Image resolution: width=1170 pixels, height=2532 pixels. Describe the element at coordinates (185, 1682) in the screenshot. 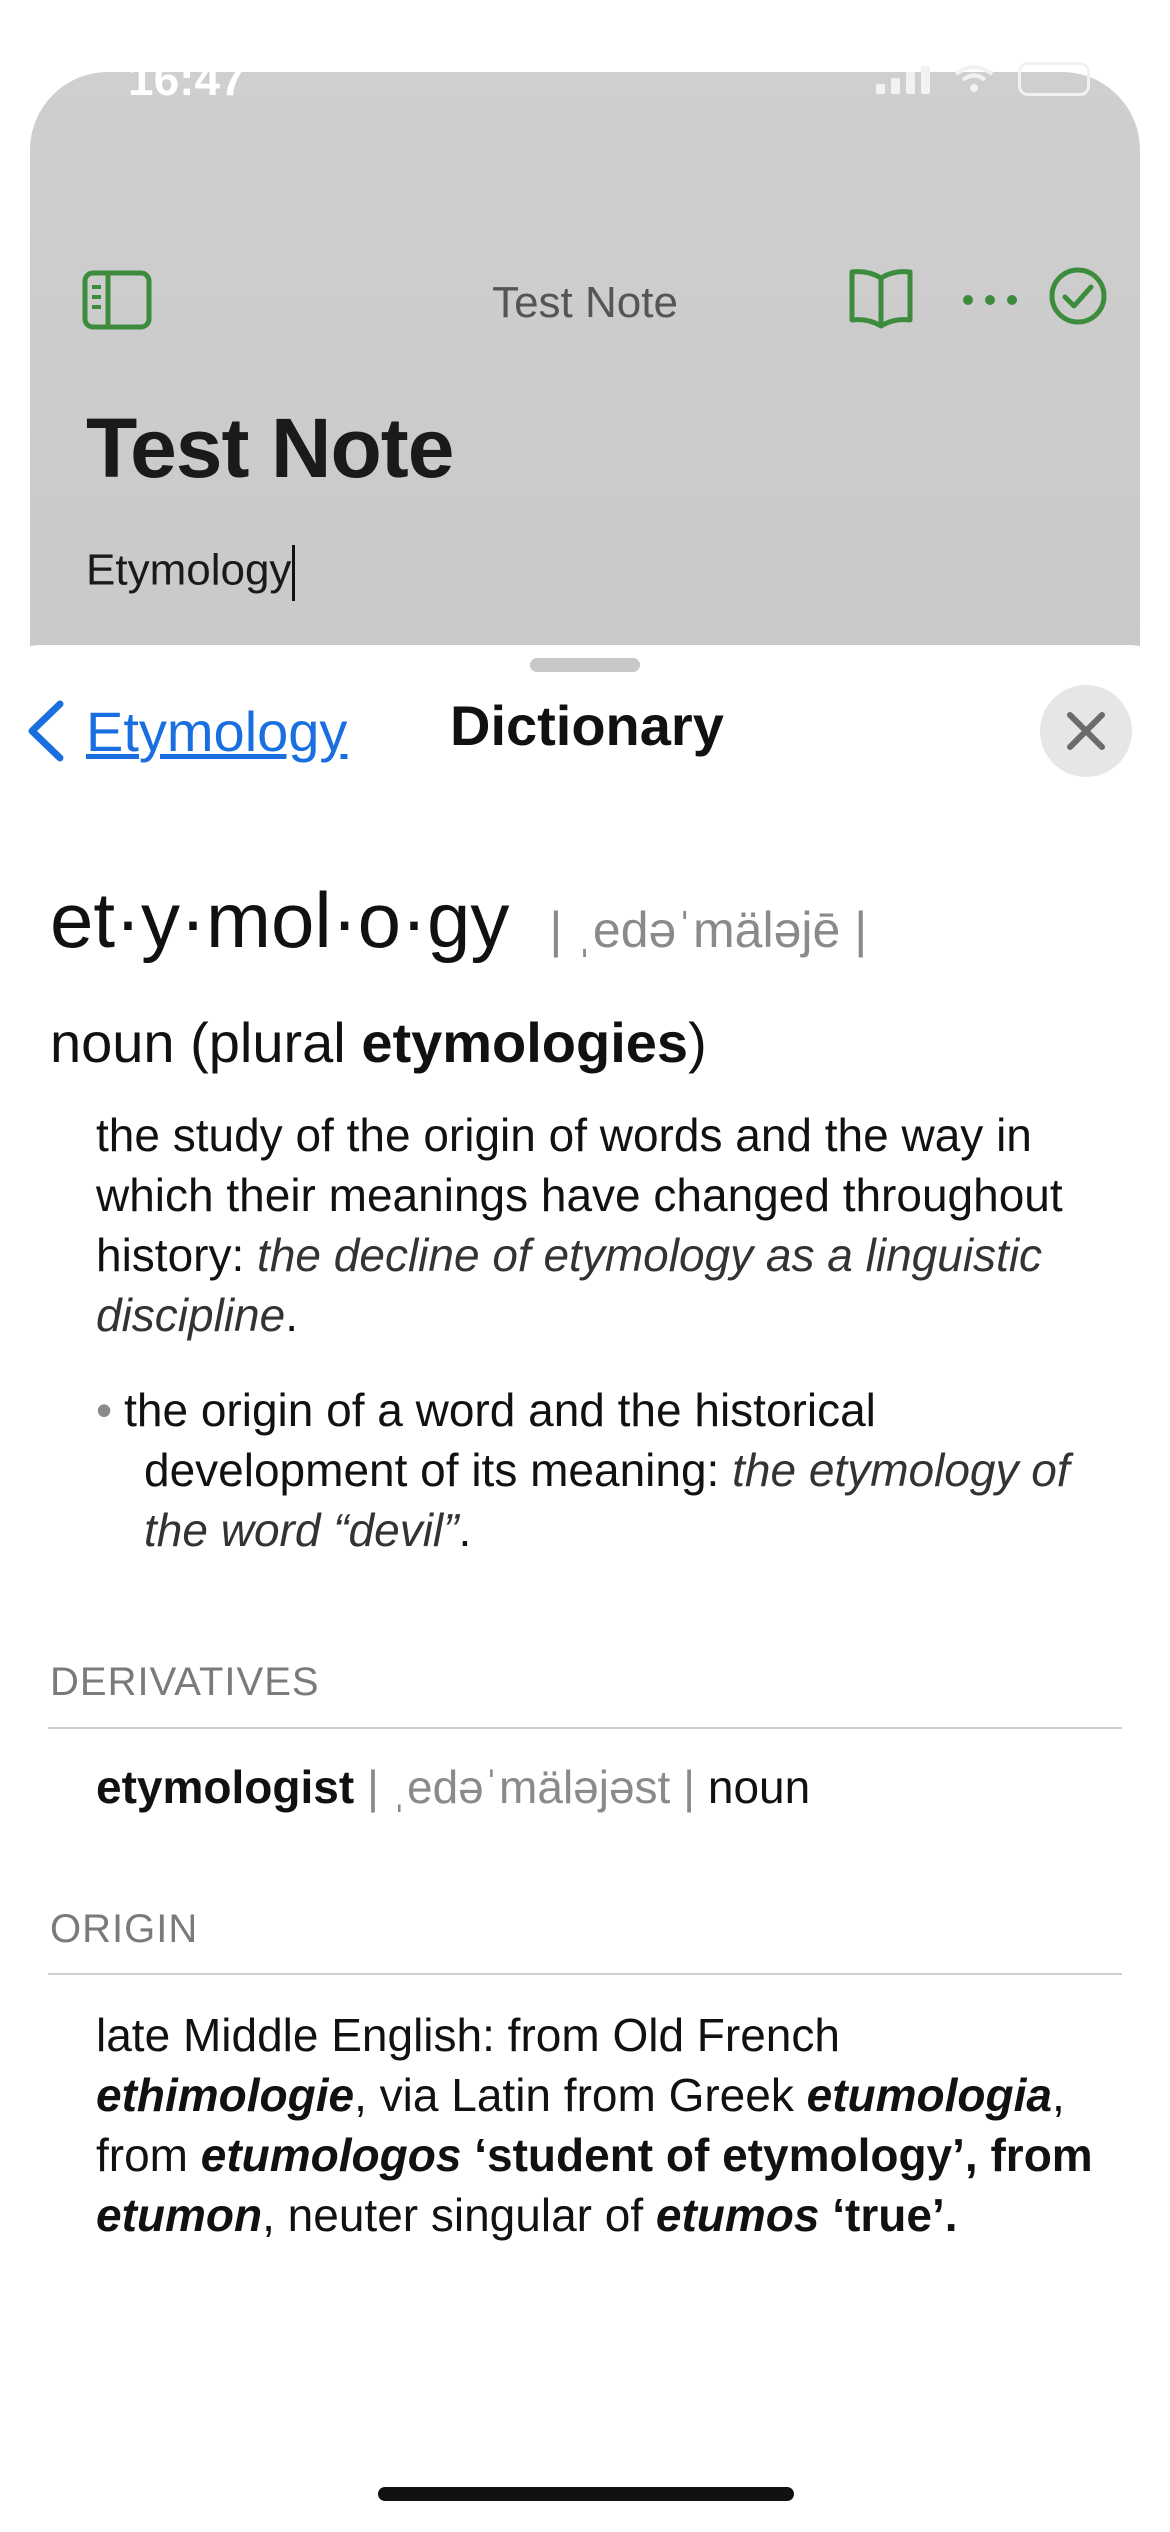

I see `derivatives-label: DERIVATIVES` at that location.